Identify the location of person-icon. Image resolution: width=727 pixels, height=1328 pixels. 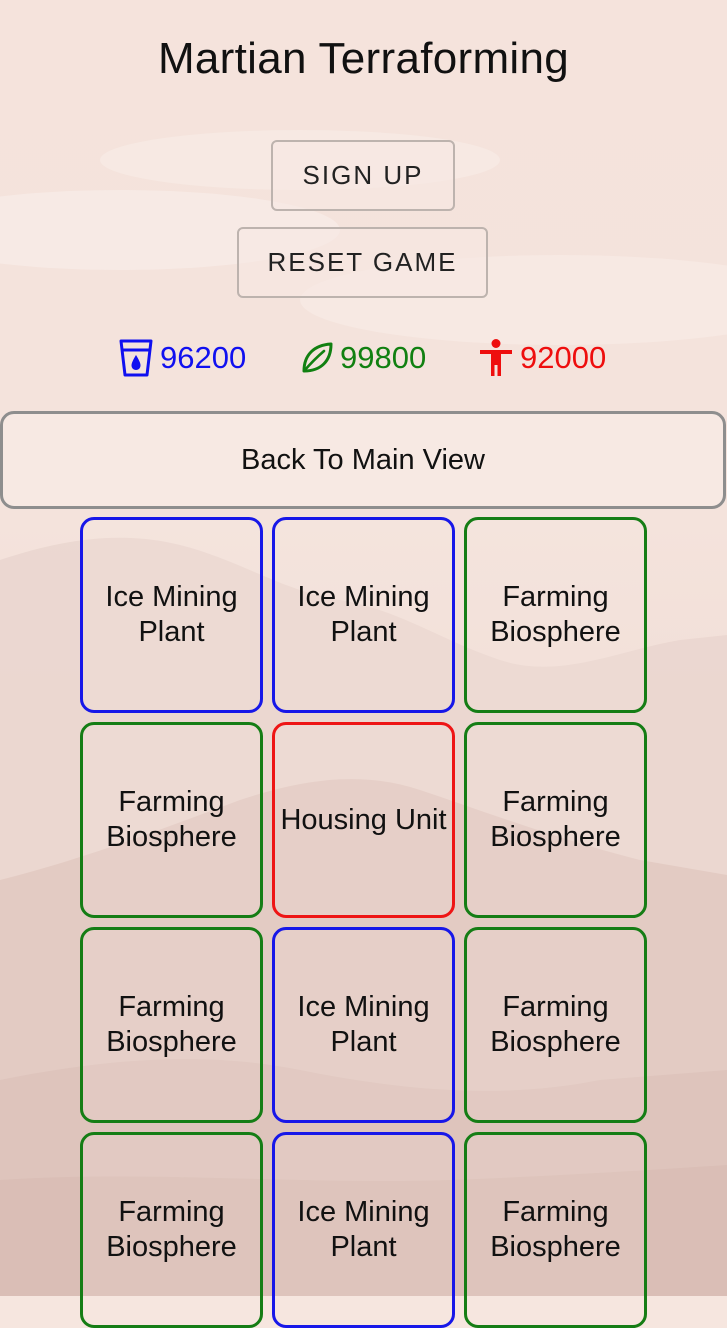
(496, 358).